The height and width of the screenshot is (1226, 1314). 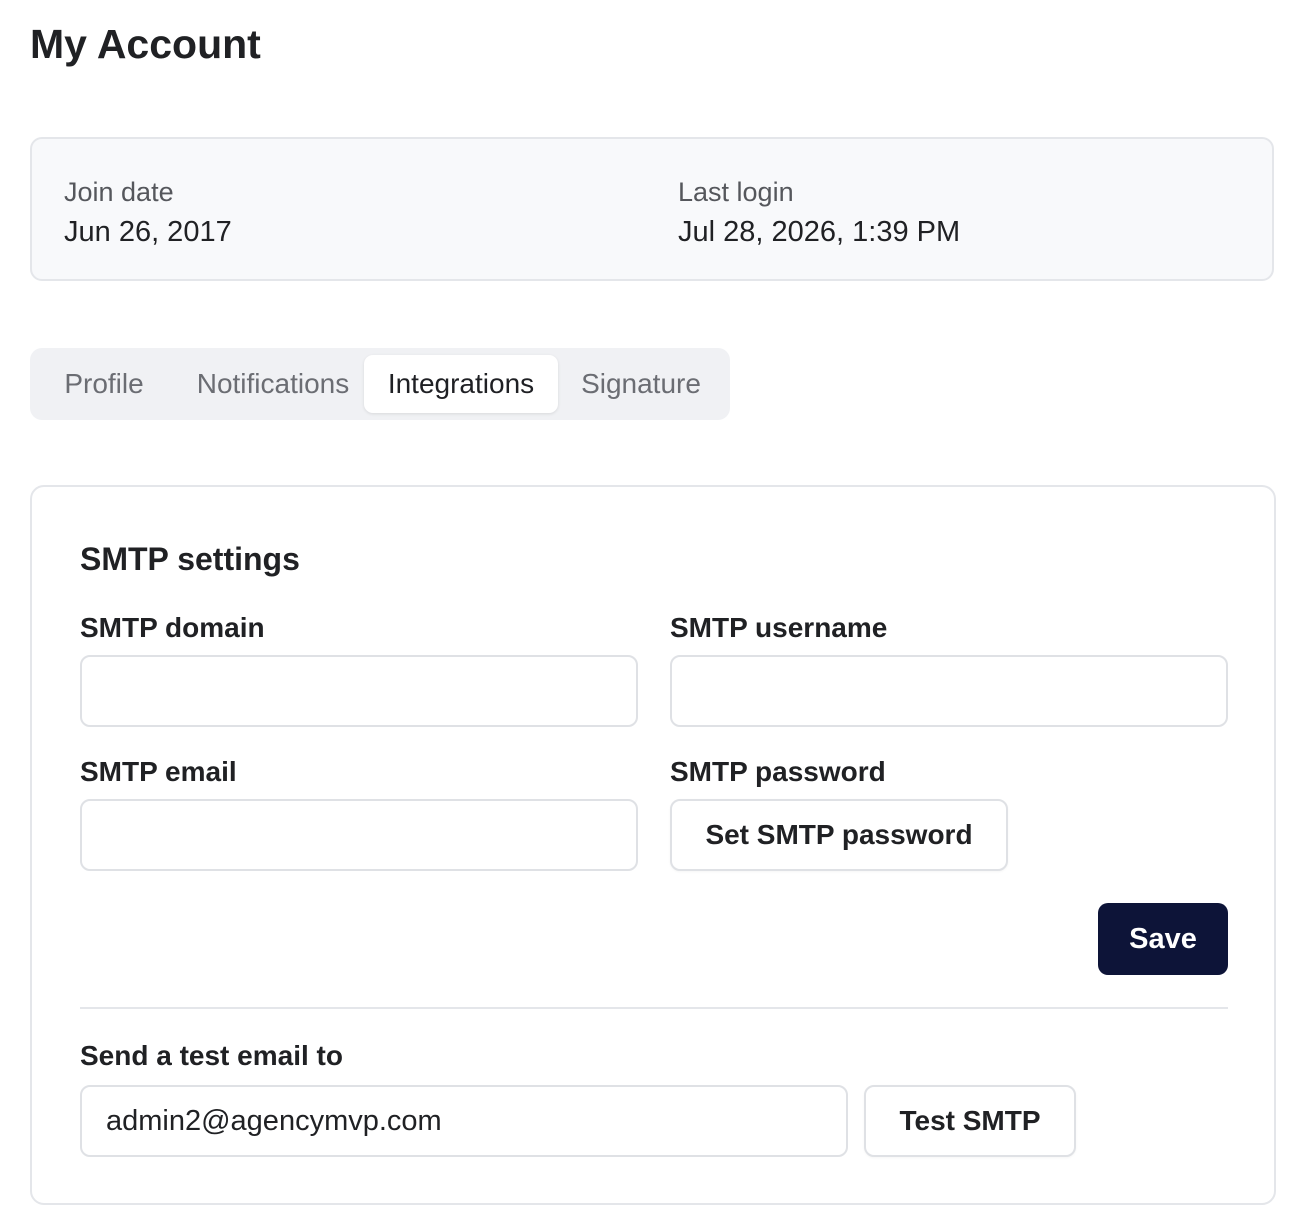 I want to click on smtp-username-input, so click(x=949, y=691).